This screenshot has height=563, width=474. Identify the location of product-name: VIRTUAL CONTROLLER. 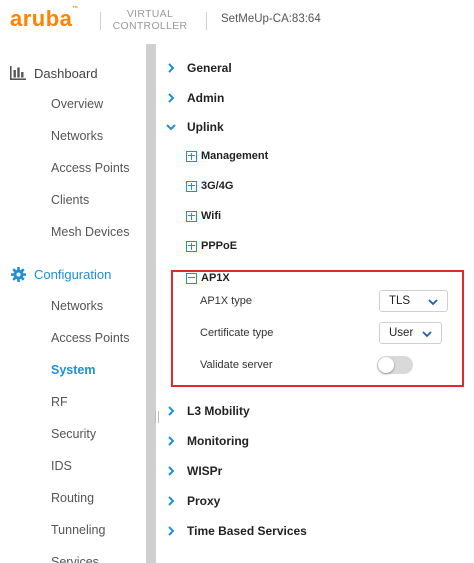
(150, 20).